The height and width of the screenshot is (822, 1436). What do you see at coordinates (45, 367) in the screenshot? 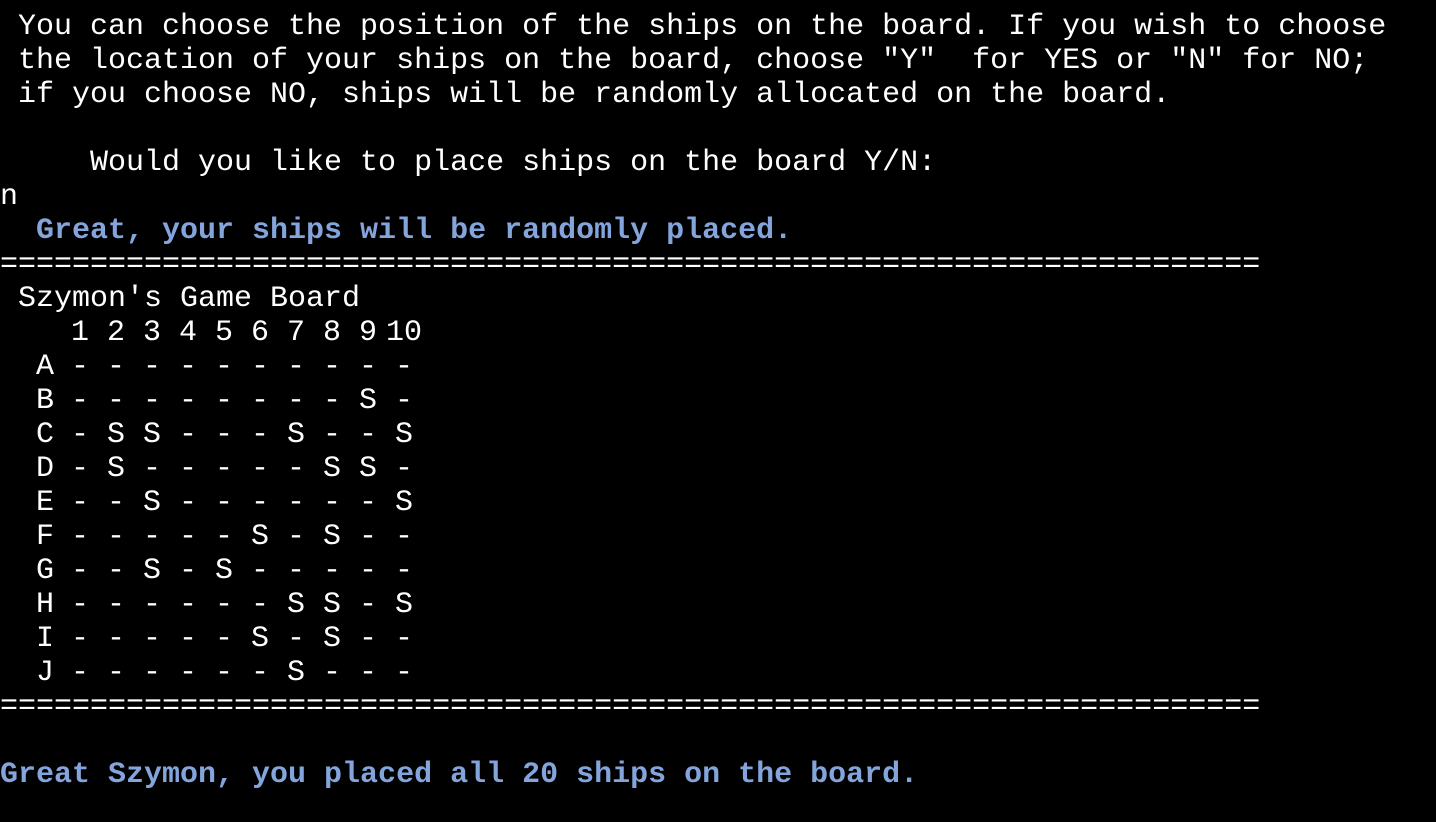
I see `row-label-A: A` at bounding box center [45, 367].